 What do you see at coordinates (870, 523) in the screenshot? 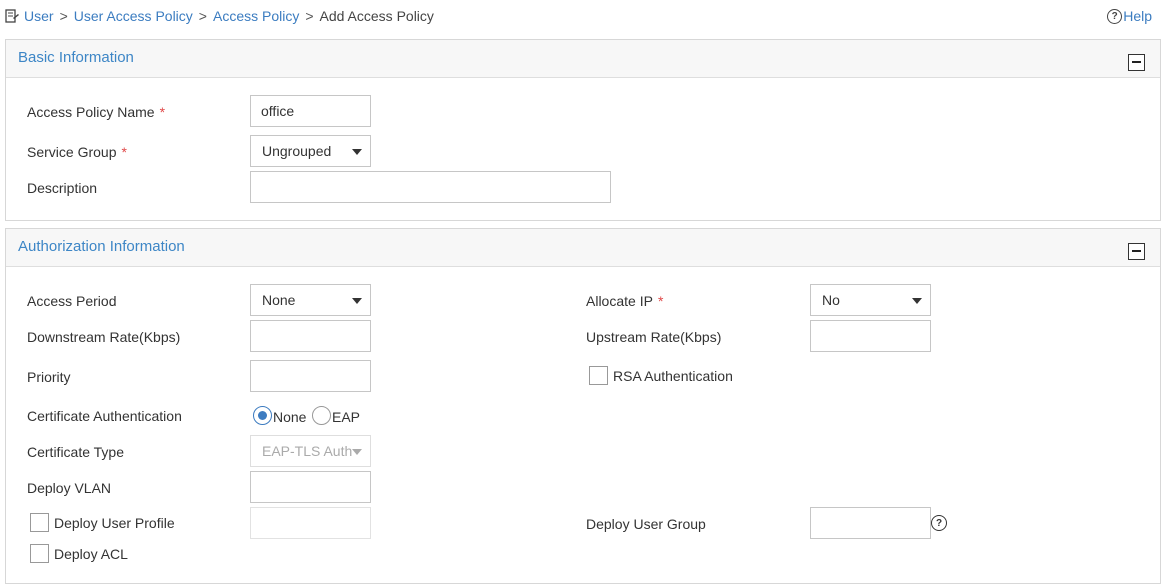
I see `deploy-user-group-input` at bounding box center [870, 523].